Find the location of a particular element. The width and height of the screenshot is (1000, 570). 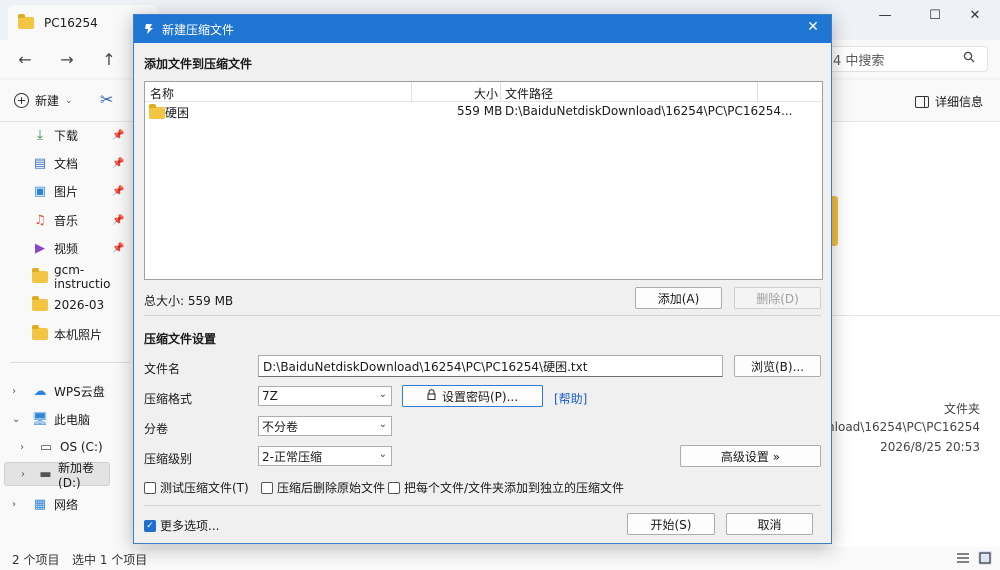

advanced-settings-button: 高级设置 » is located at coordinates (750, 456).